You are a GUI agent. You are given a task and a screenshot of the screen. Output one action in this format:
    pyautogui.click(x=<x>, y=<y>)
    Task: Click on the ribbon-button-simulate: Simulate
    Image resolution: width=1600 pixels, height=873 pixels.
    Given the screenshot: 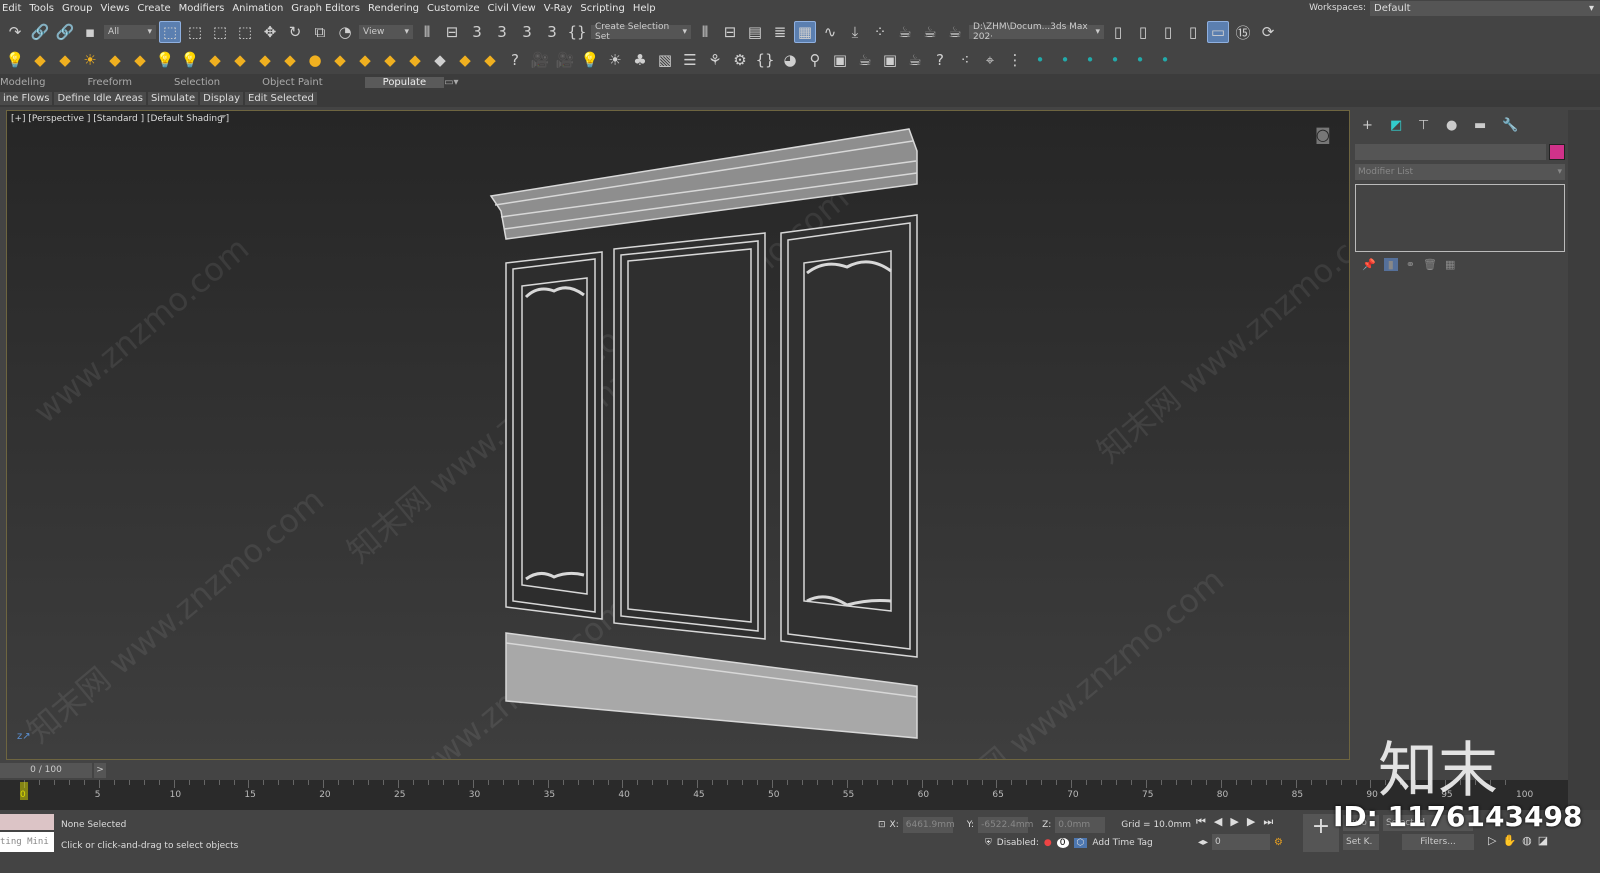 What is the action you would take?
    pyautogui.click(x=173, y=98)
    